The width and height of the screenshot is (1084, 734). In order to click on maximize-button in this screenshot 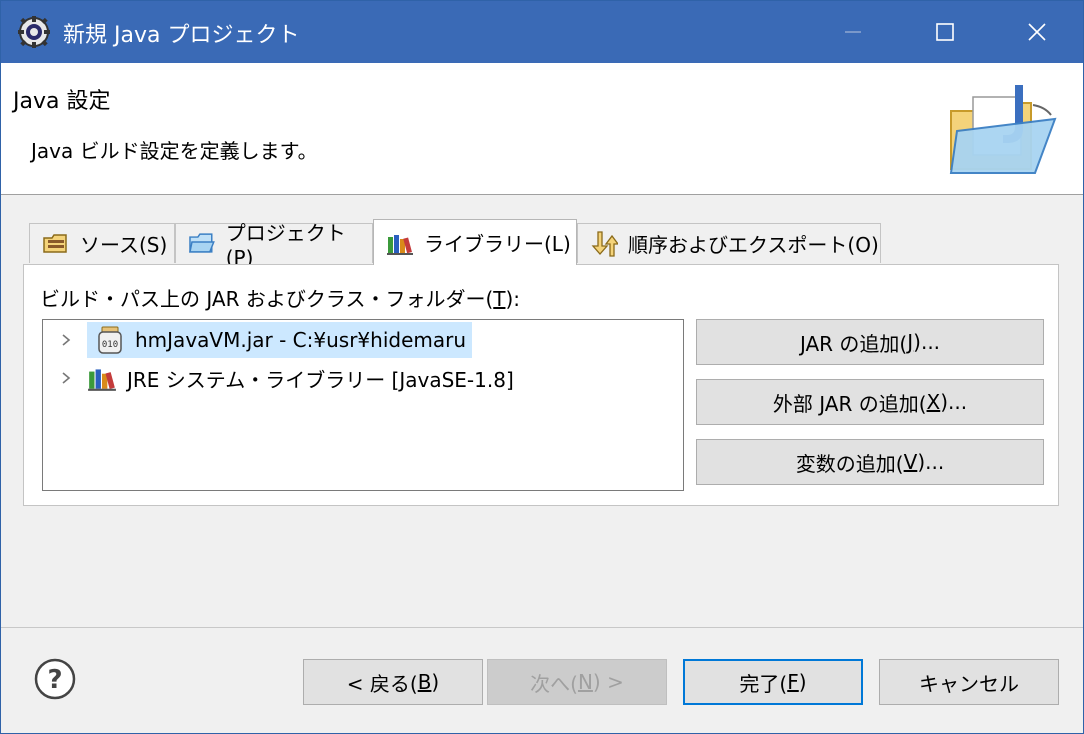, I will do `click(945, 32)`.